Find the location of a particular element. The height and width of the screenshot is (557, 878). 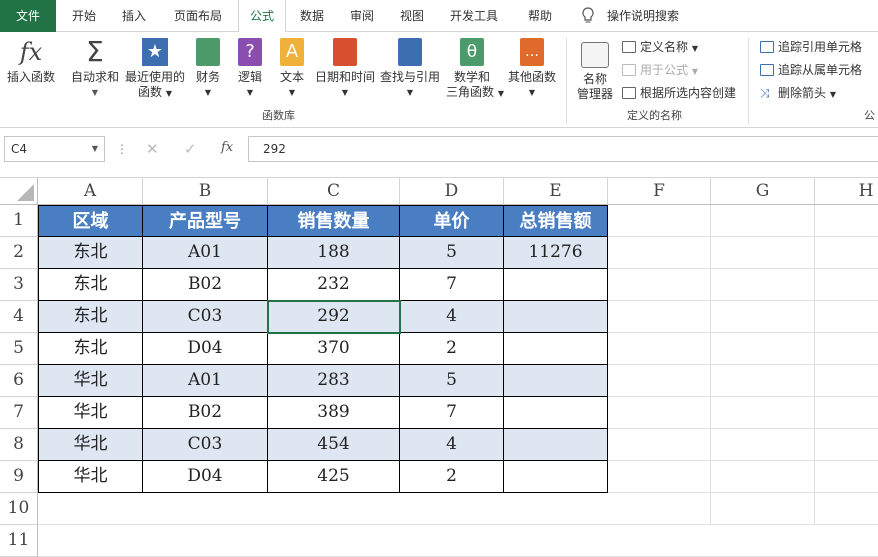

more-options-icon: ⋮ is located at coordinates (122, 149).